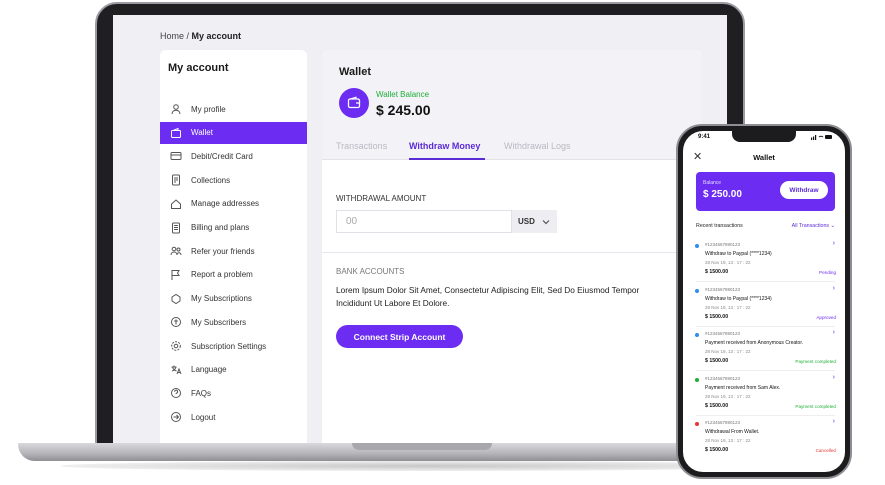 The image size is (885, 485). Describe the element at coordinates (219, 322) in the screenshot. I see `sidebar-item-label: My Subscribers` at that location.